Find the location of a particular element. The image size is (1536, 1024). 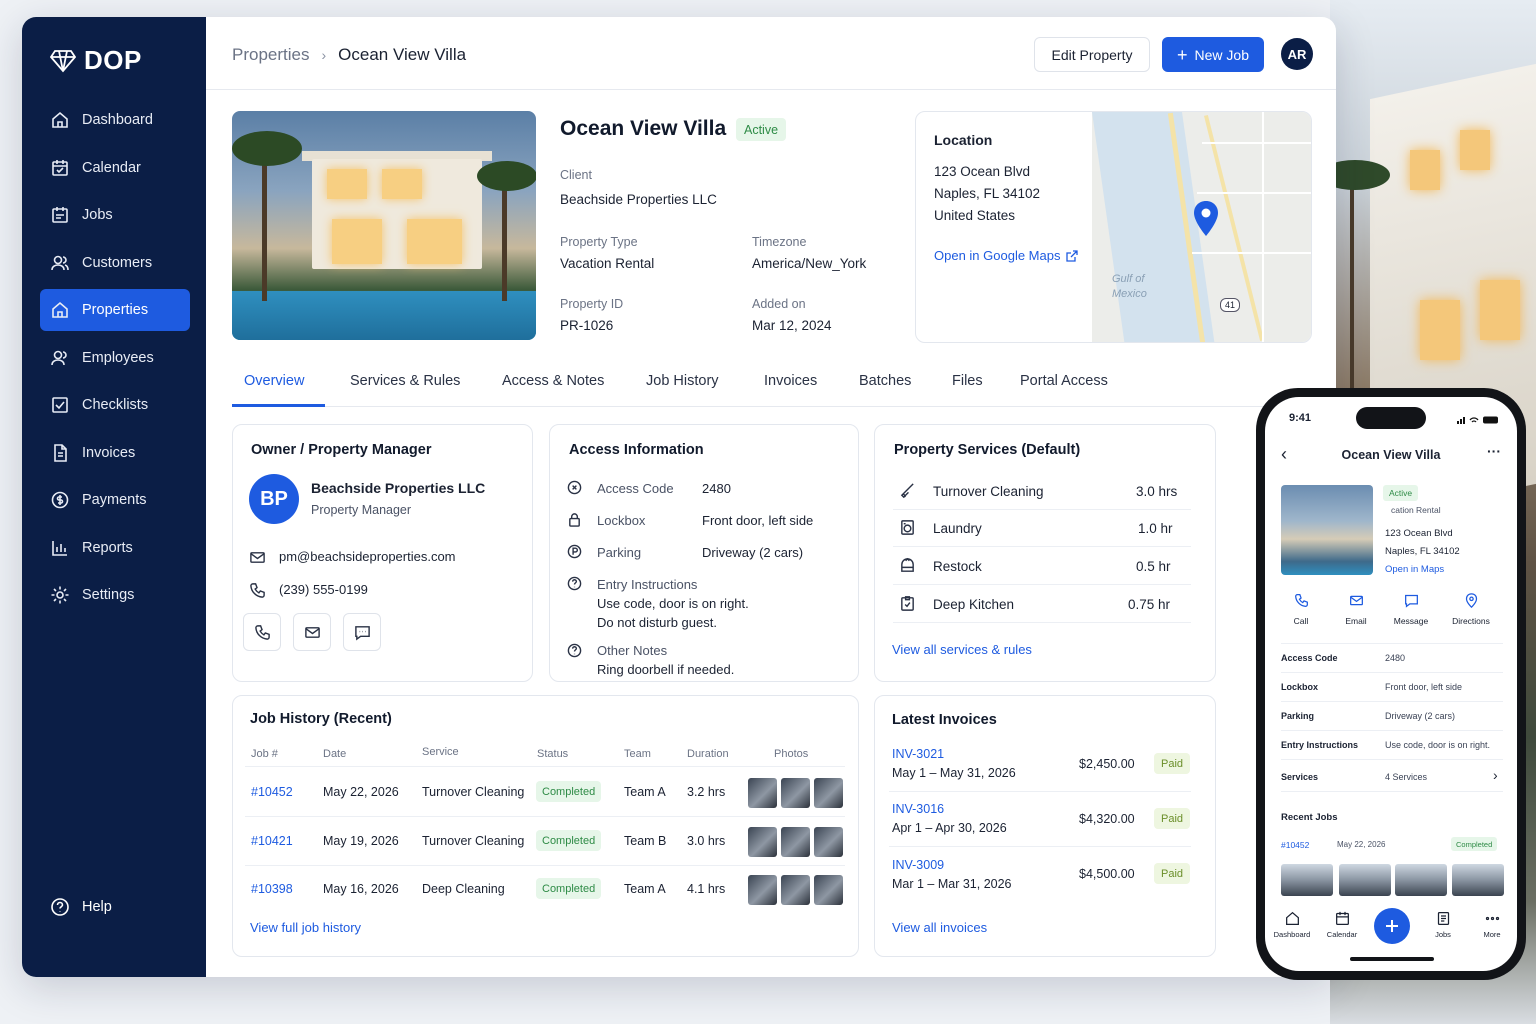

mobile-nav-calendar: Calendar is located at coordinates (1342, 925).